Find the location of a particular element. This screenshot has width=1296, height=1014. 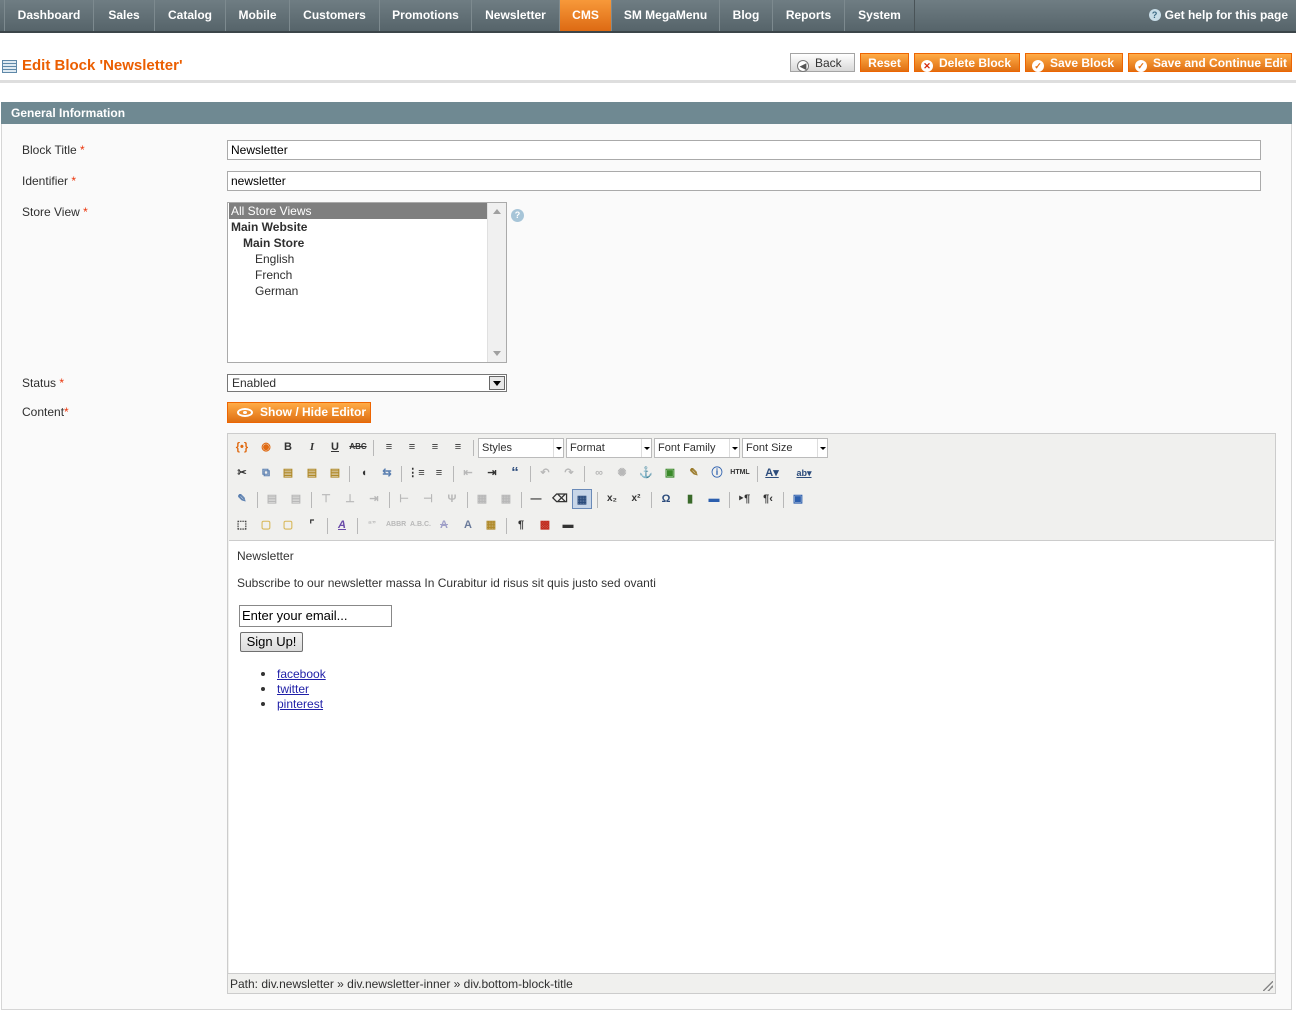

strikethrough-icon: ABC is located at coordinates (358, 447).